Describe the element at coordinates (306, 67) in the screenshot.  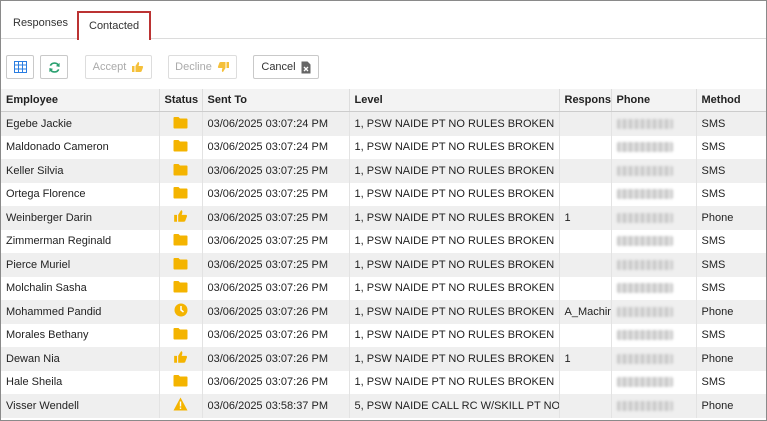
I see `cancel-document-icon` at that location.